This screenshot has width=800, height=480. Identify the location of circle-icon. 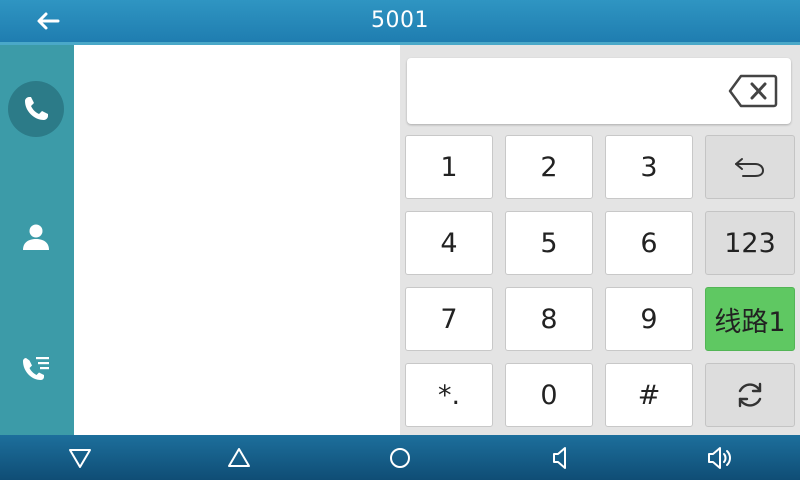
(400, 458).